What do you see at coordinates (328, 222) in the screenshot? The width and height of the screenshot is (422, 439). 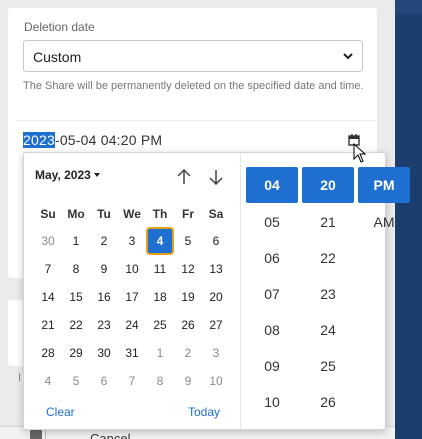 I see `minute-option: 21` at bounding box center [328, 222].